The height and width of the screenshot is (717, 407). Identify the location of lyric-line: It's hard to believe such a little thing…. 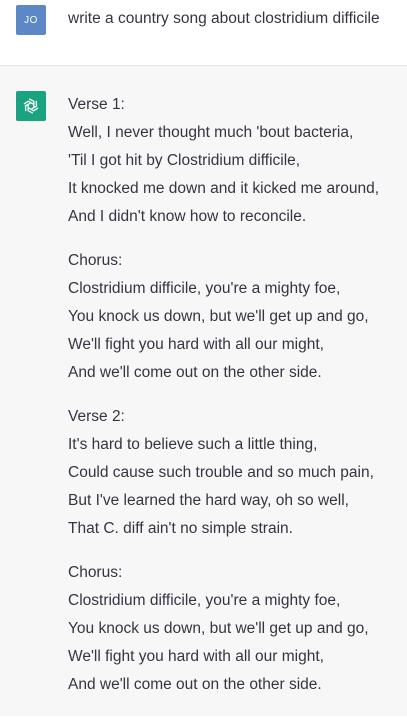
(193, 444).